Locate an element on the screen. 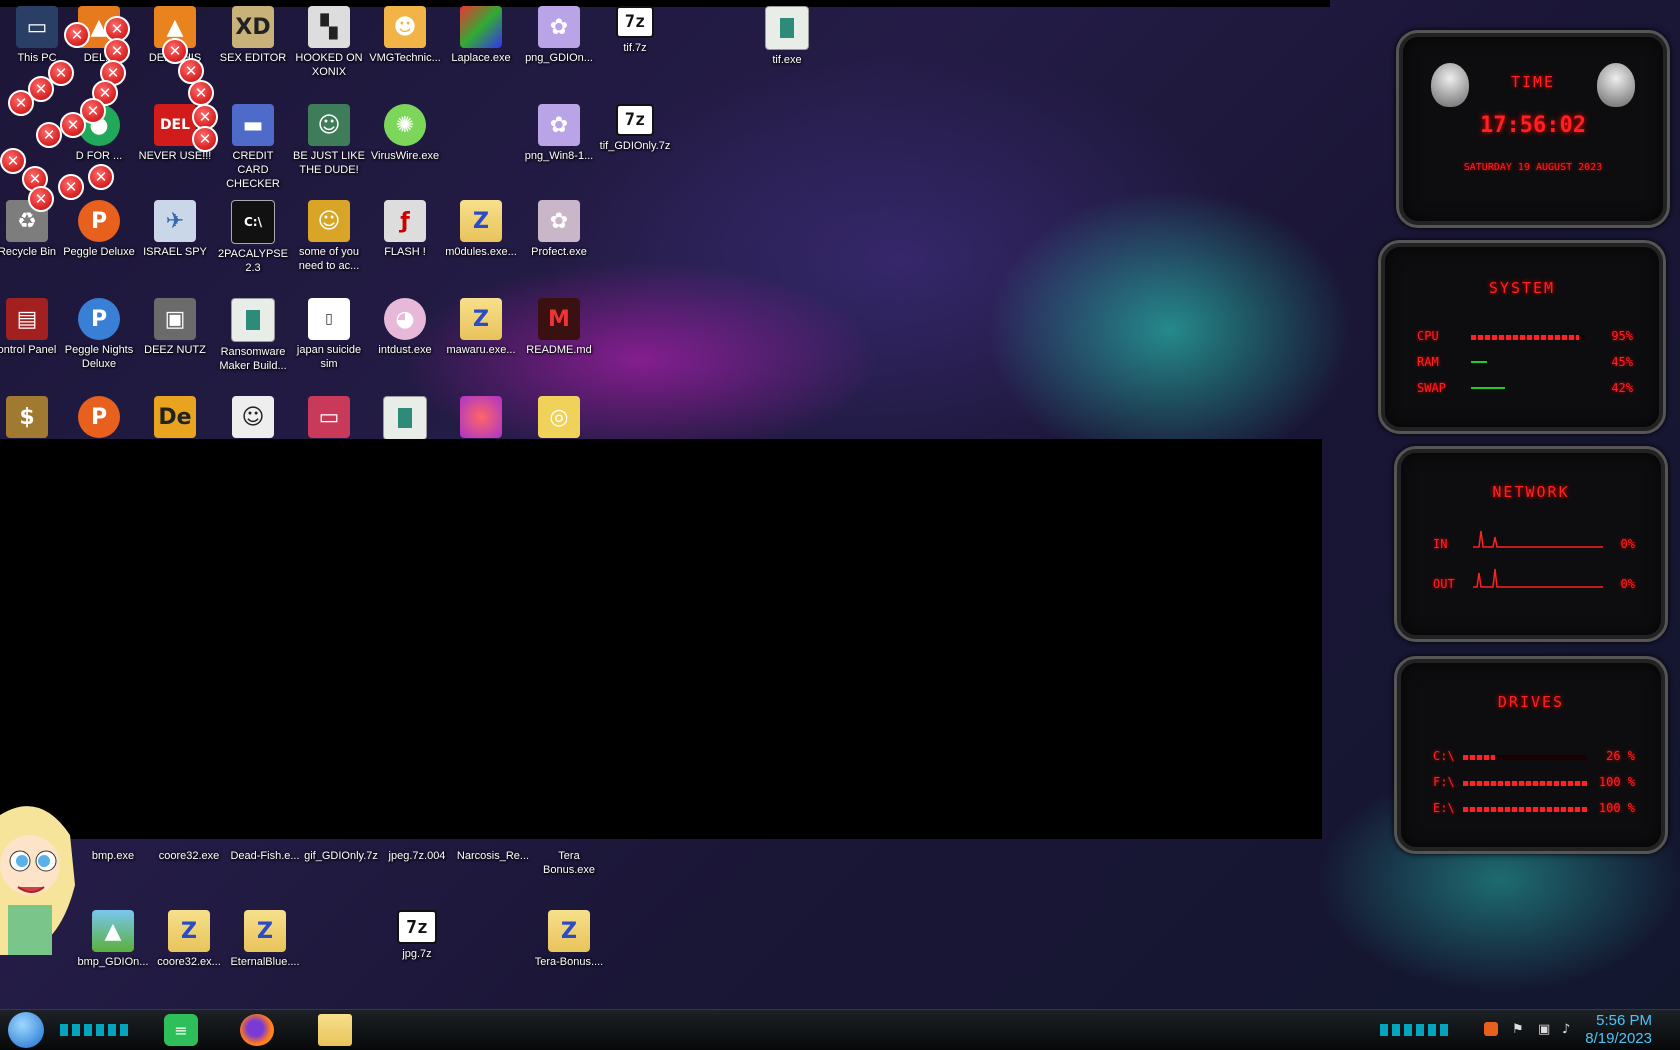 The image size is (1680, 1050). desktop-icon-gif-gdionly: gif_GDIOnly.7z is located at coordinates (341, 854).